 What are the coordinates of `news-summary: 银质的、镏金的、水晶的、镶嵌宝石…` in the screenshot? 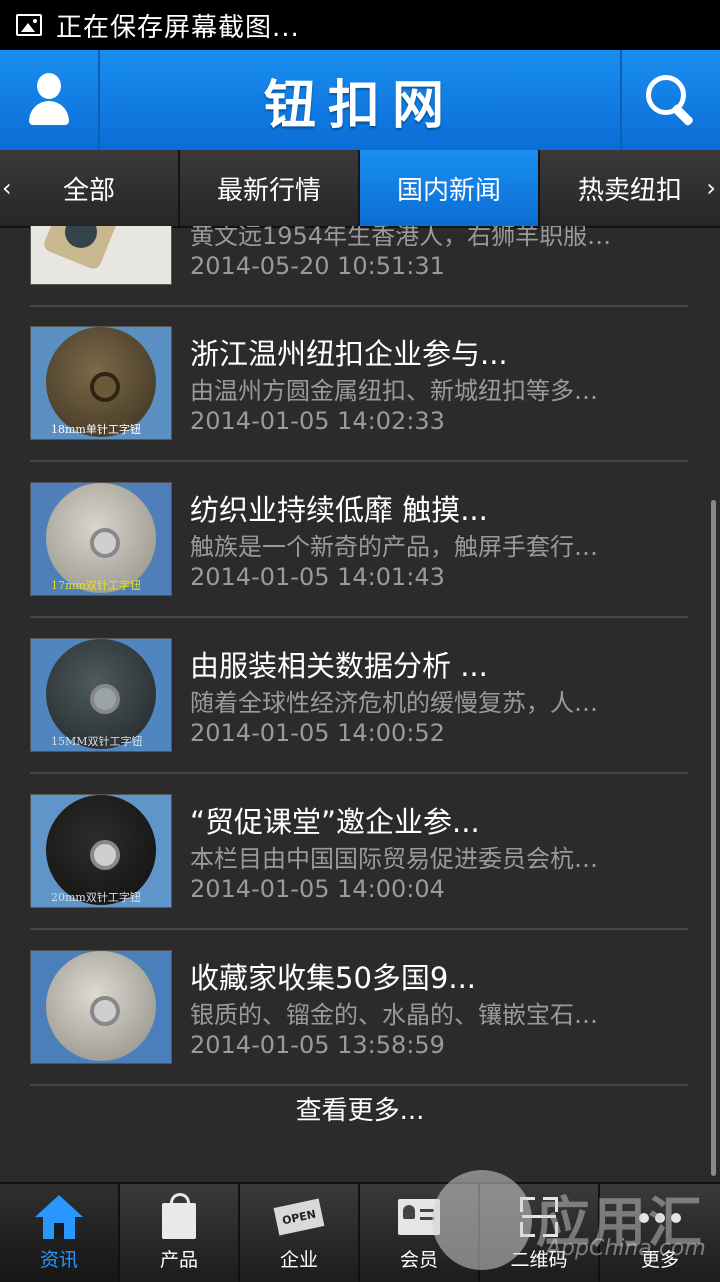 It's located at (394, 1015).